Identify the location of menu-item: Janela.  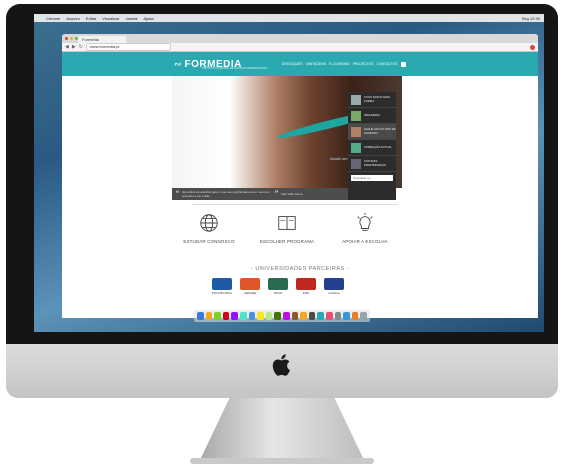
(132, 18).